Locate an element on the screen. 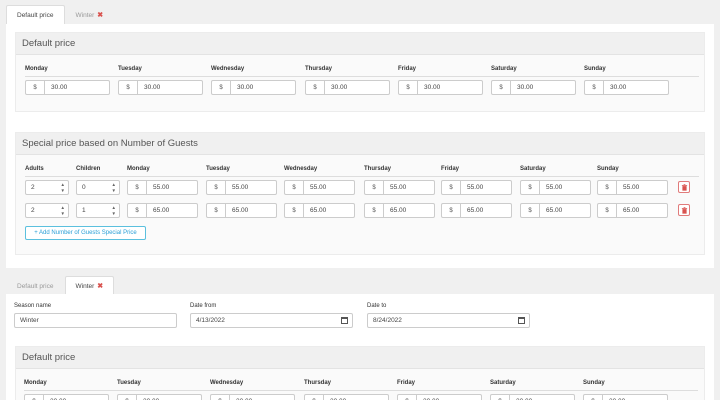 This screenshot has width=720, height=400. button-label: + Add Number of Guests Special Price is located at coordinates (85, 233).